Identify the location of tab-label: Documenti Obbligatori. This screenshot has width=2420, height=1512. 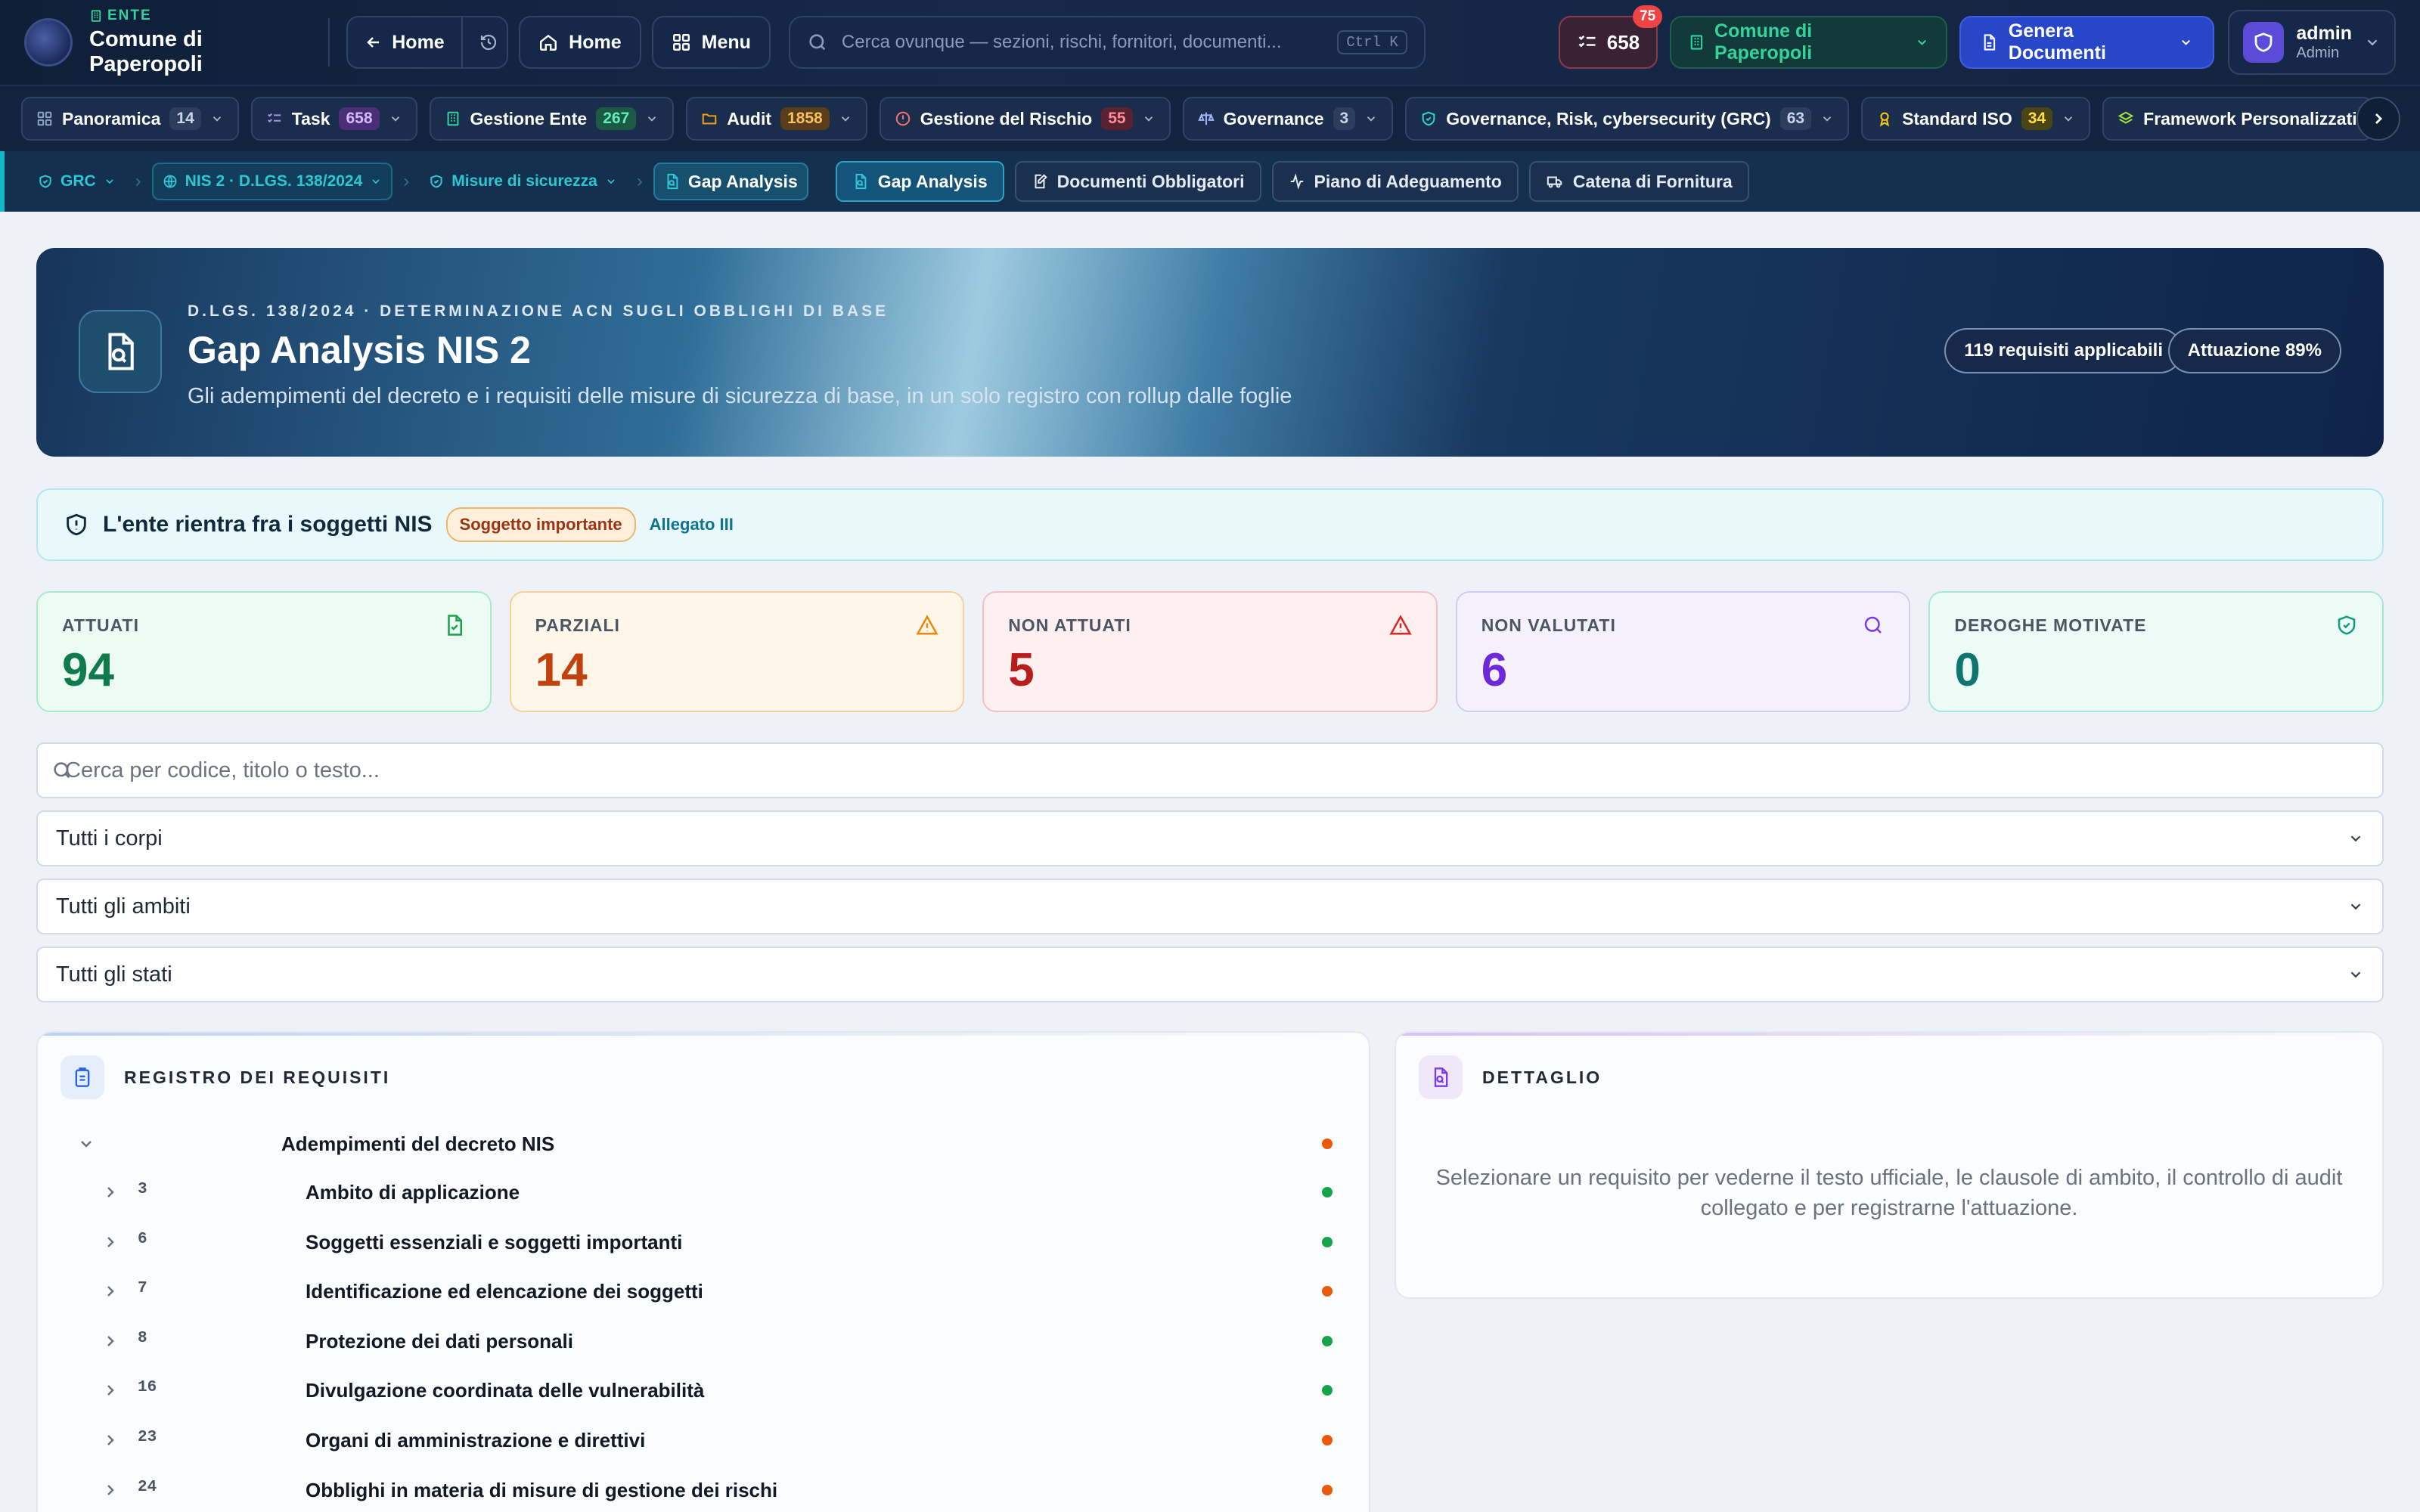
(1150, 181).